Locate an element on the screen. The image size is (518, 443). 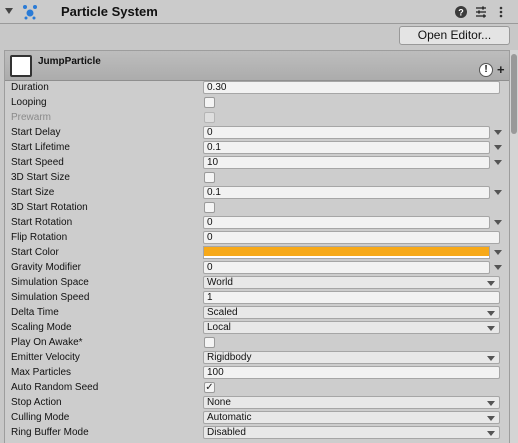
delta-time-label: Delta Time is located at coordinates (35, 312).